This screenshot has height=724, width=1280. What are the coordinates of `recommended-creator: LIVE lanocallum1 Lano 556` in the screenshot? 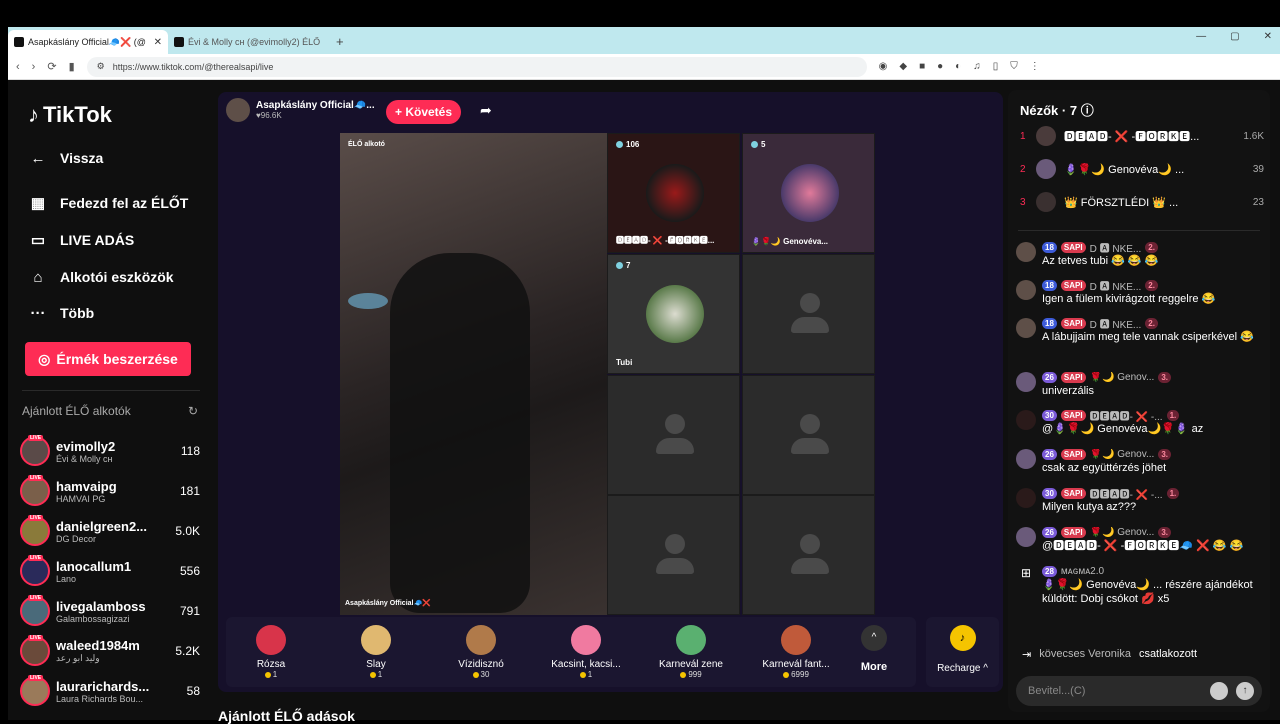 It's located at (110, 571).